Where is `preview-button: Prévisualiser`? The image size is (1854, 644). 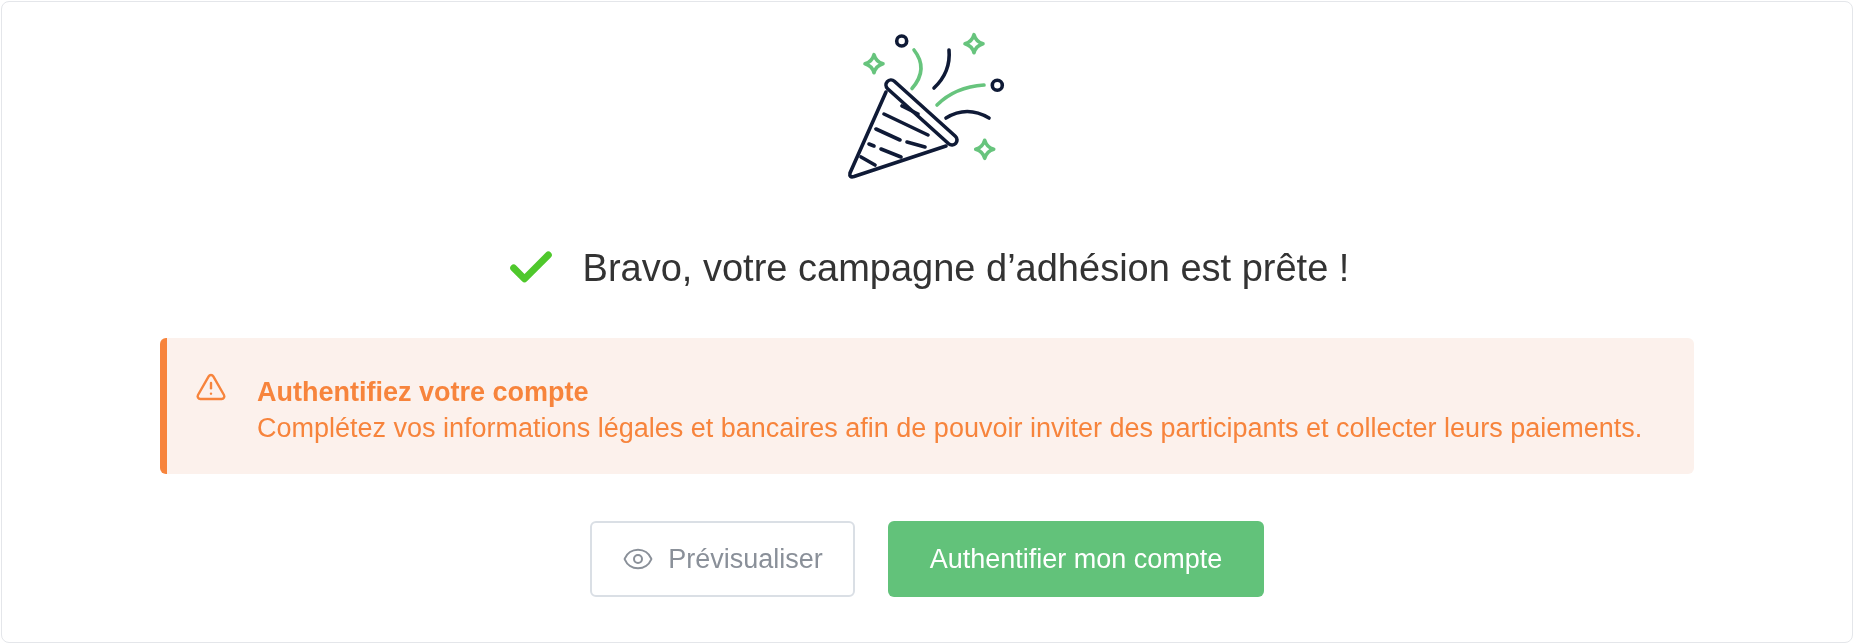
preview-button: Prévisualiser is located at coordinates (722, 559).